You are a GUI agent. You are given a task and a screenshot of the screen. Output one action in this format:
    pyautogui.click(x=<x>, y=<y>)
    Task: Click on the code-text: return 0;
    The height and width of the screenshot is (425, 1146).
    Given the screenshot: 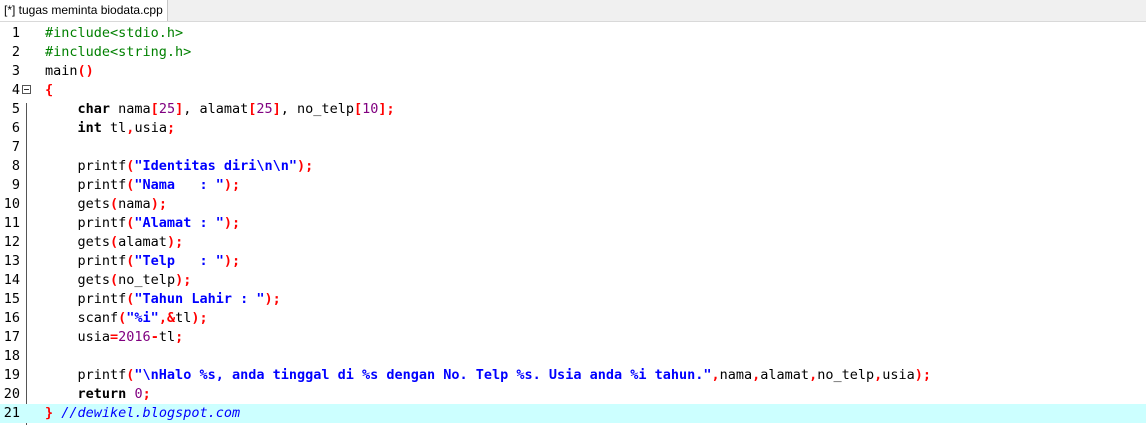 What is the action you would take?
    pyautogui.click(x=98, y=394)
    